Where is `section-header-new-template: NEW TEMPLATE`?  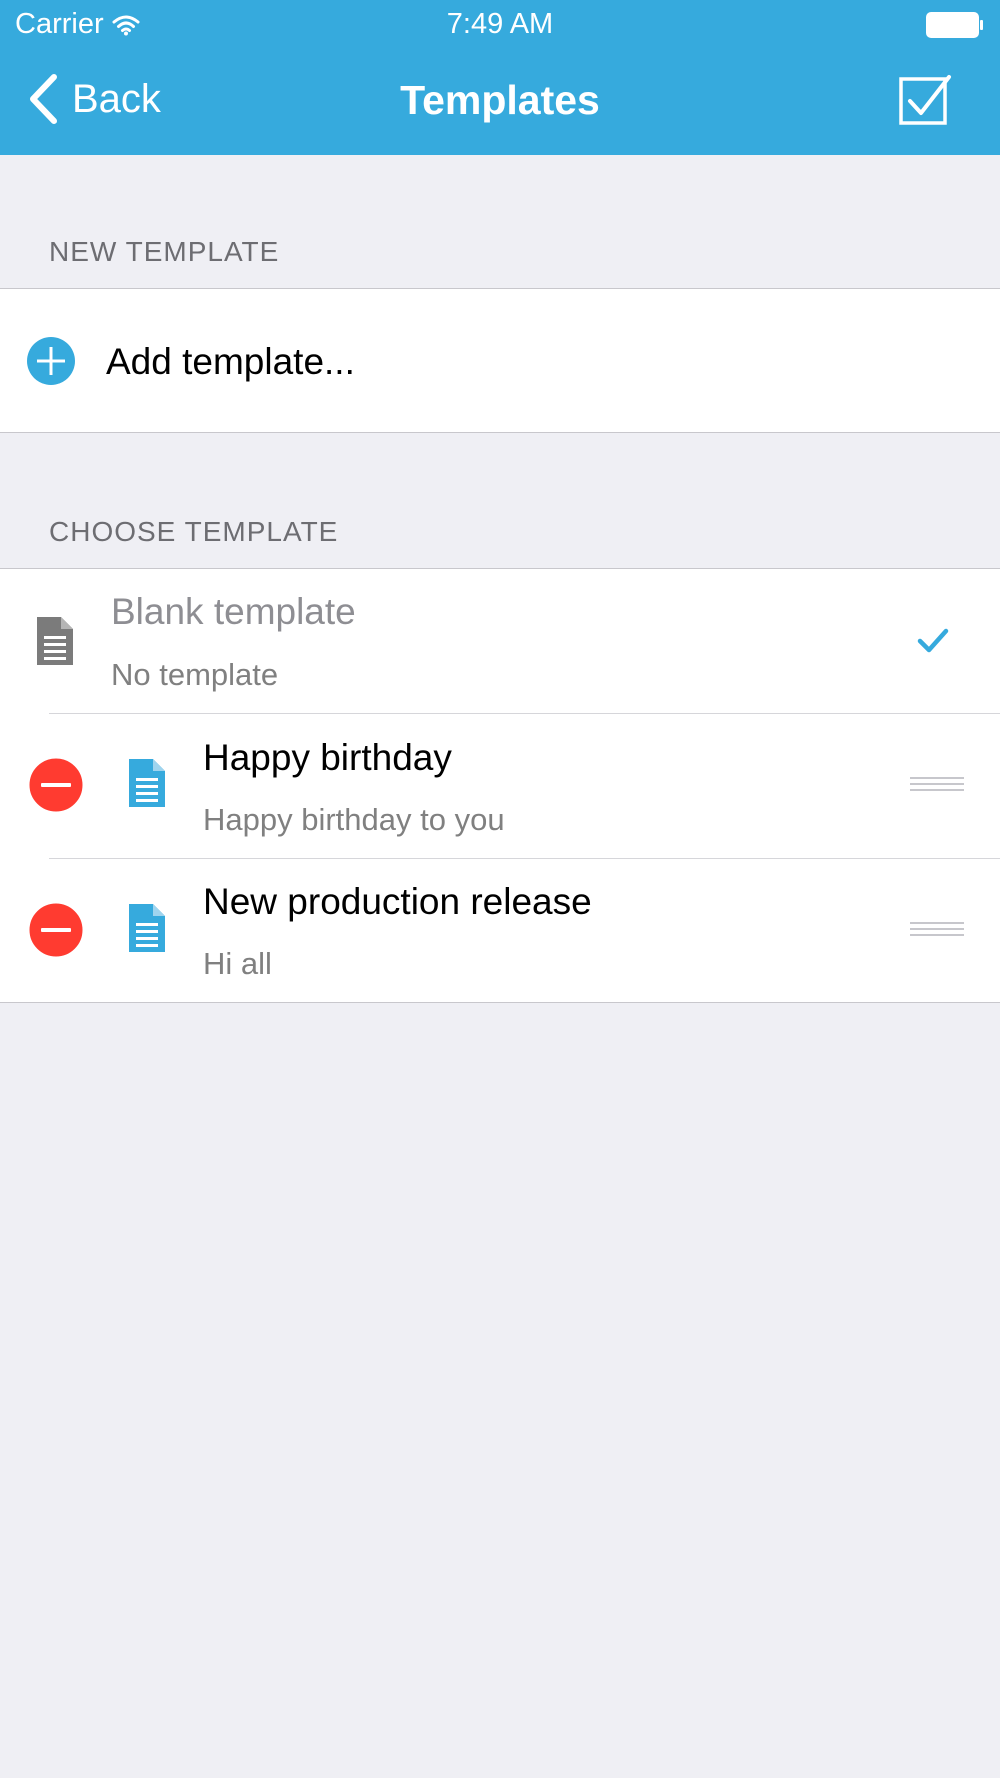 section-header-new-template: NEW TEMPLATE is located at coordinates (164, 251).